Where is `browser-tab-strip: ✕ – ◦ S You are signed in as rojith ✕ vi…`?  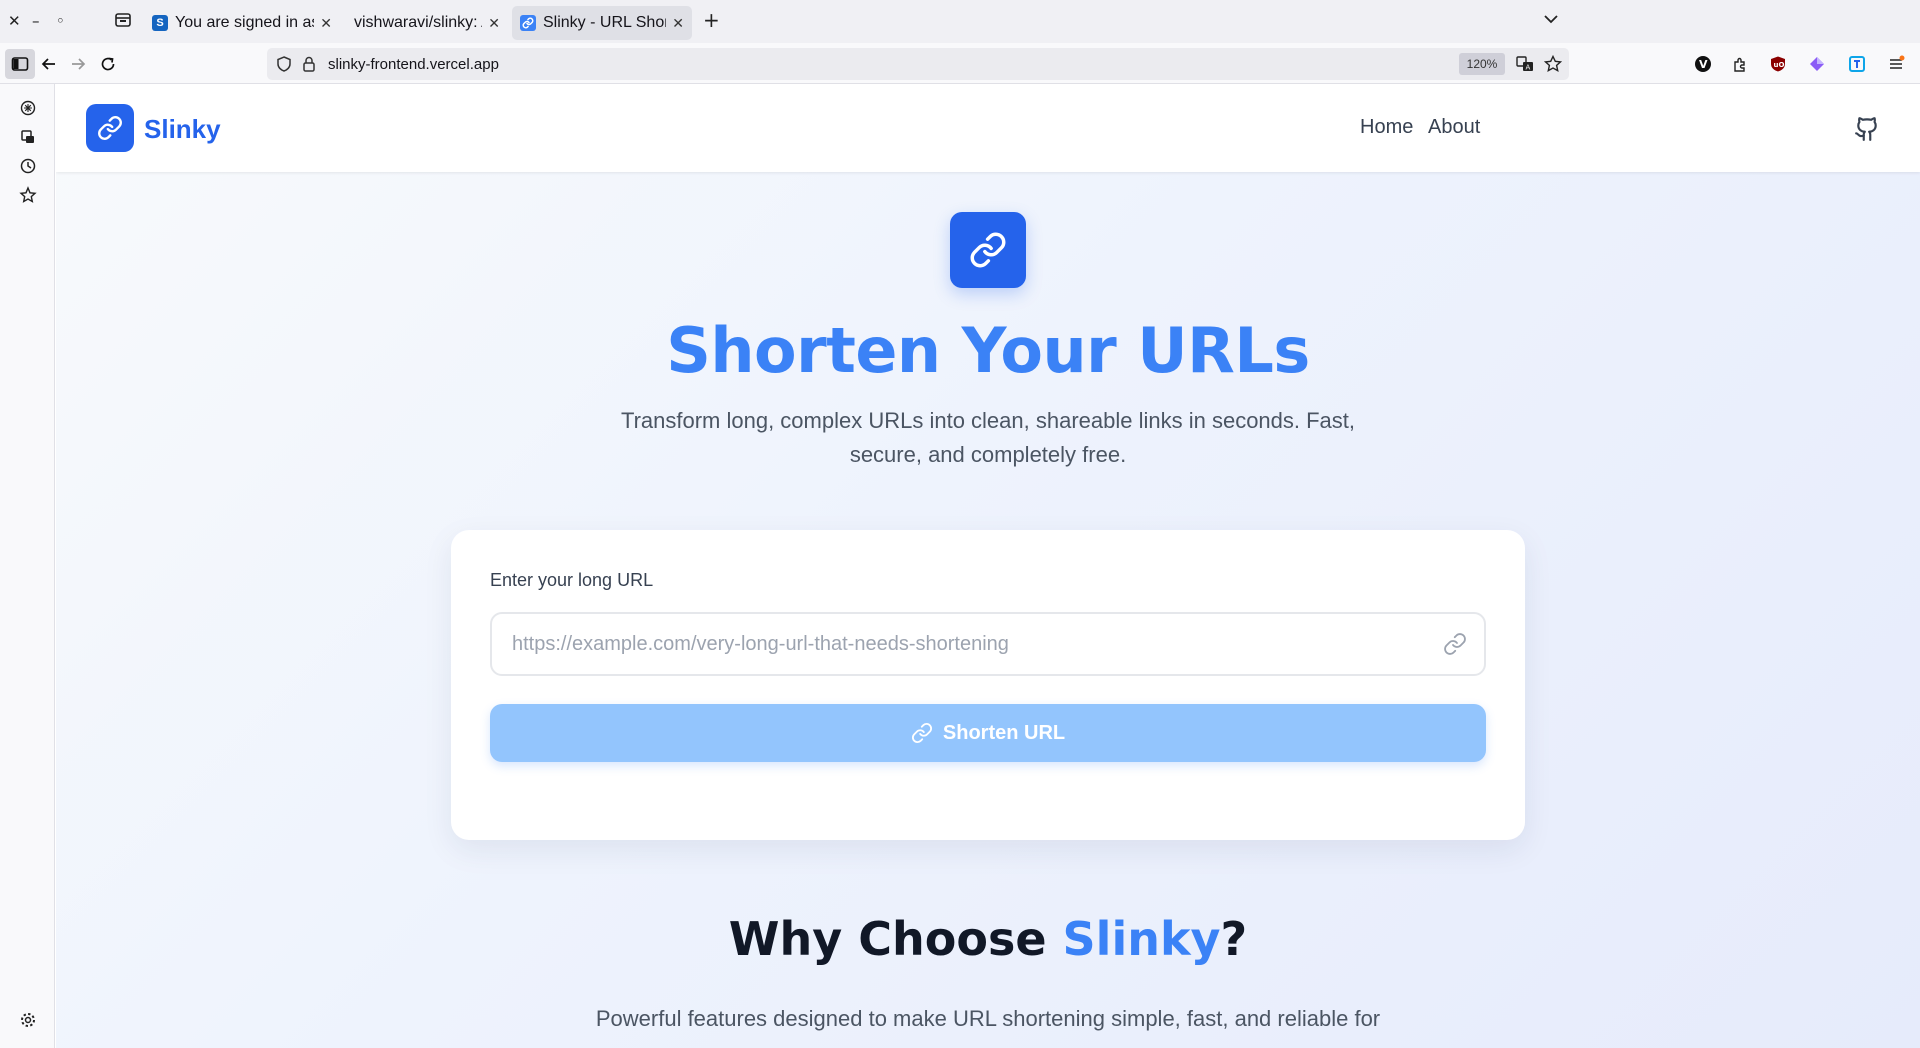 browser-tab-strip: ✕ – ◦ S You are signed in as rojith ✕ vi… is located at coordinates (960, 21).